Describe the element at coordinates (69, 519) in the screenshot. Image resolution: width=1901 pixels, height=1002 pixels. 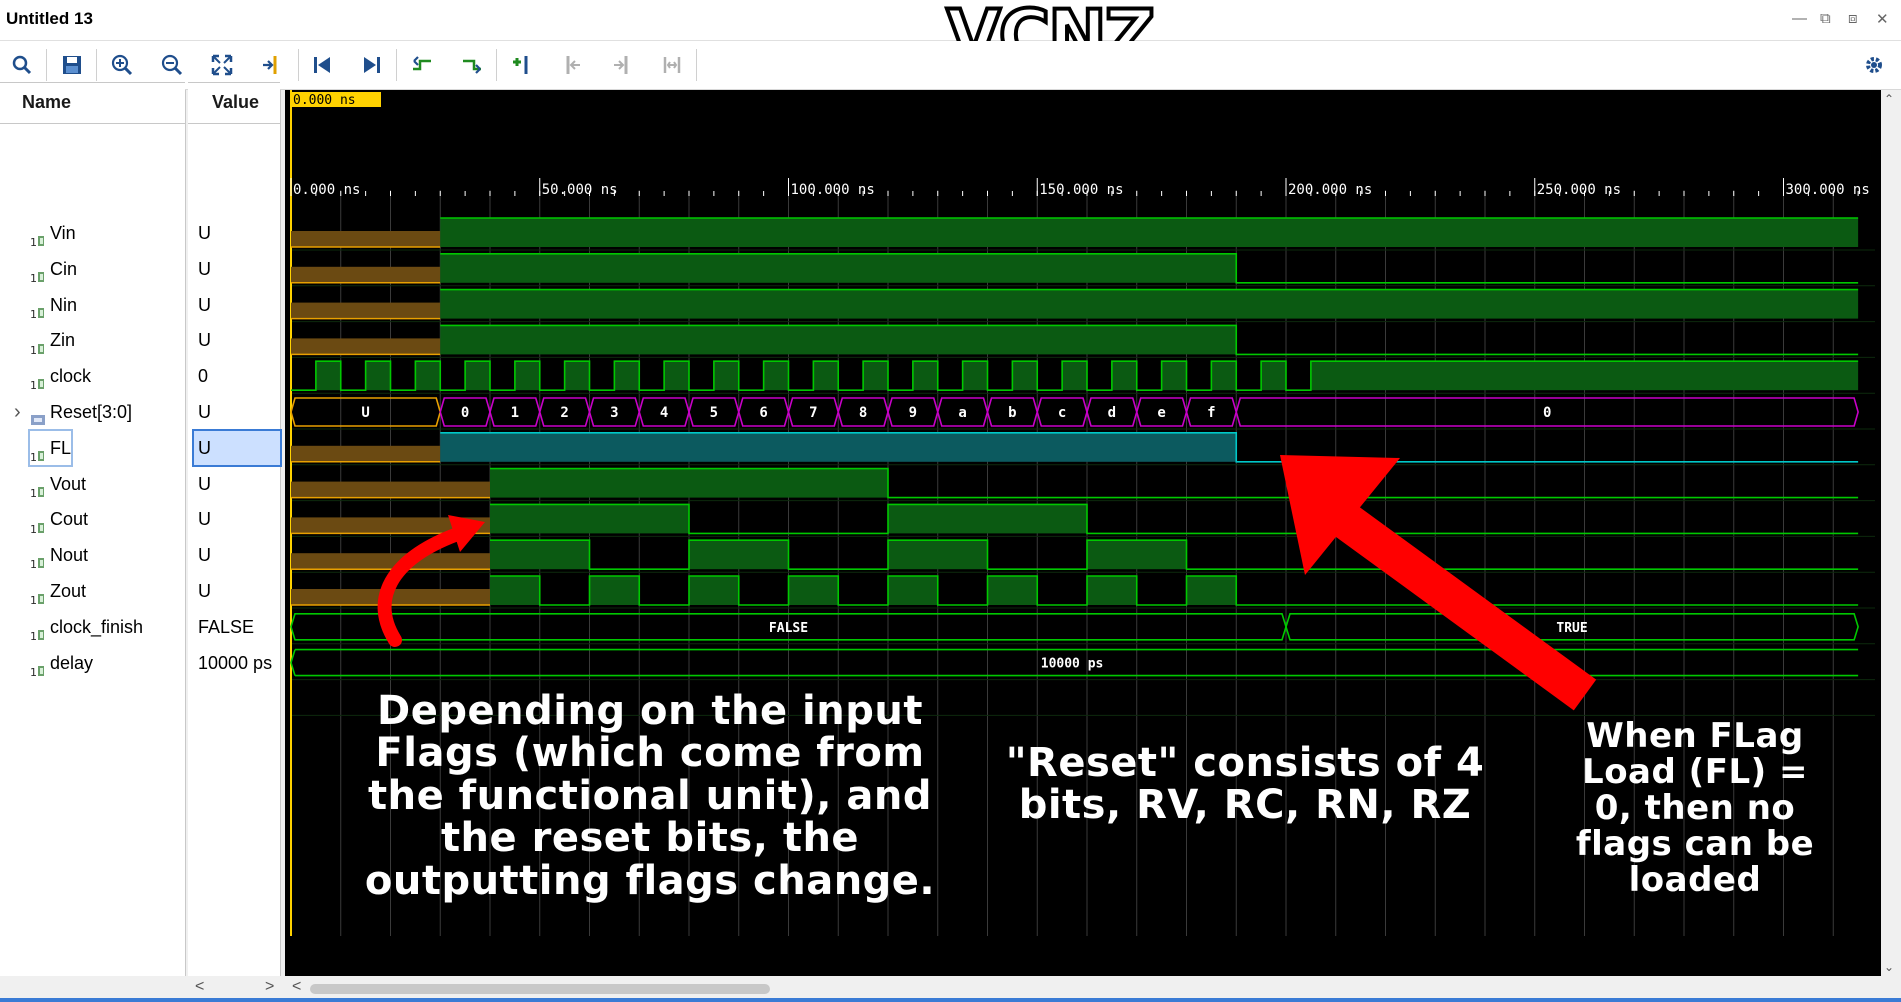
I see `signal-name-label: Cout` at that location.